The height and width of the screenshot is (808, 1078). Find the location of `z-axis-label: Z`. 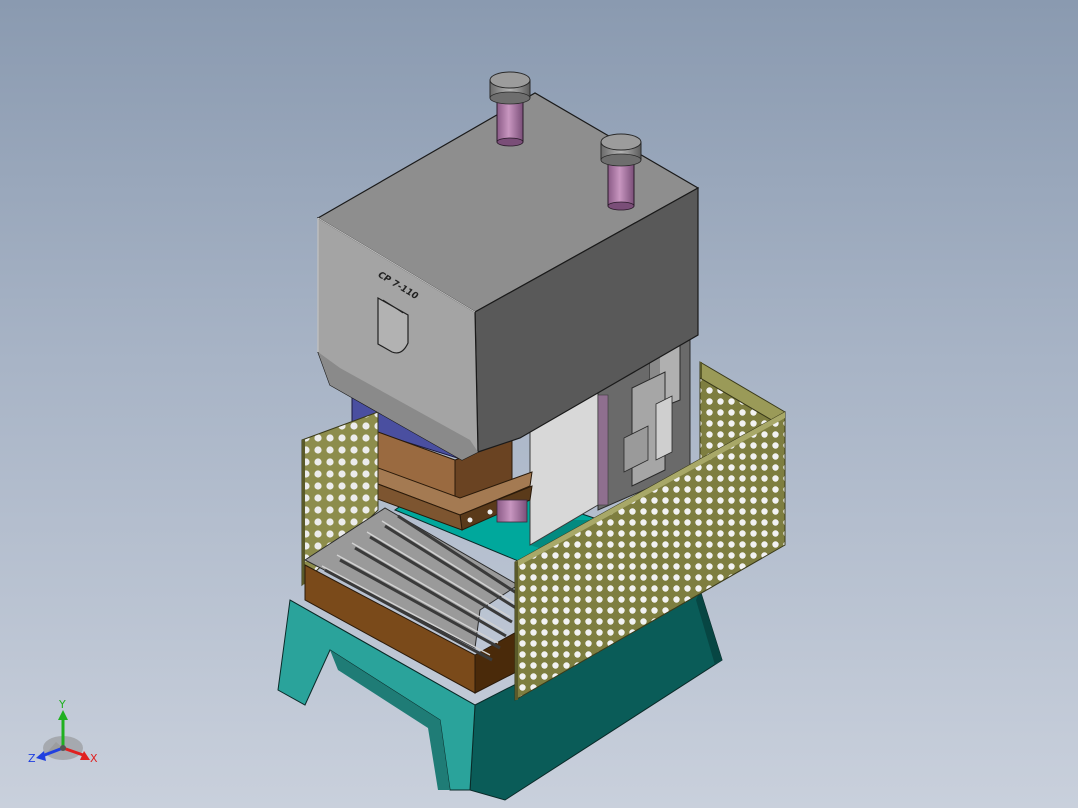

z-axis-label: Z is located at coordinates (32, 758).